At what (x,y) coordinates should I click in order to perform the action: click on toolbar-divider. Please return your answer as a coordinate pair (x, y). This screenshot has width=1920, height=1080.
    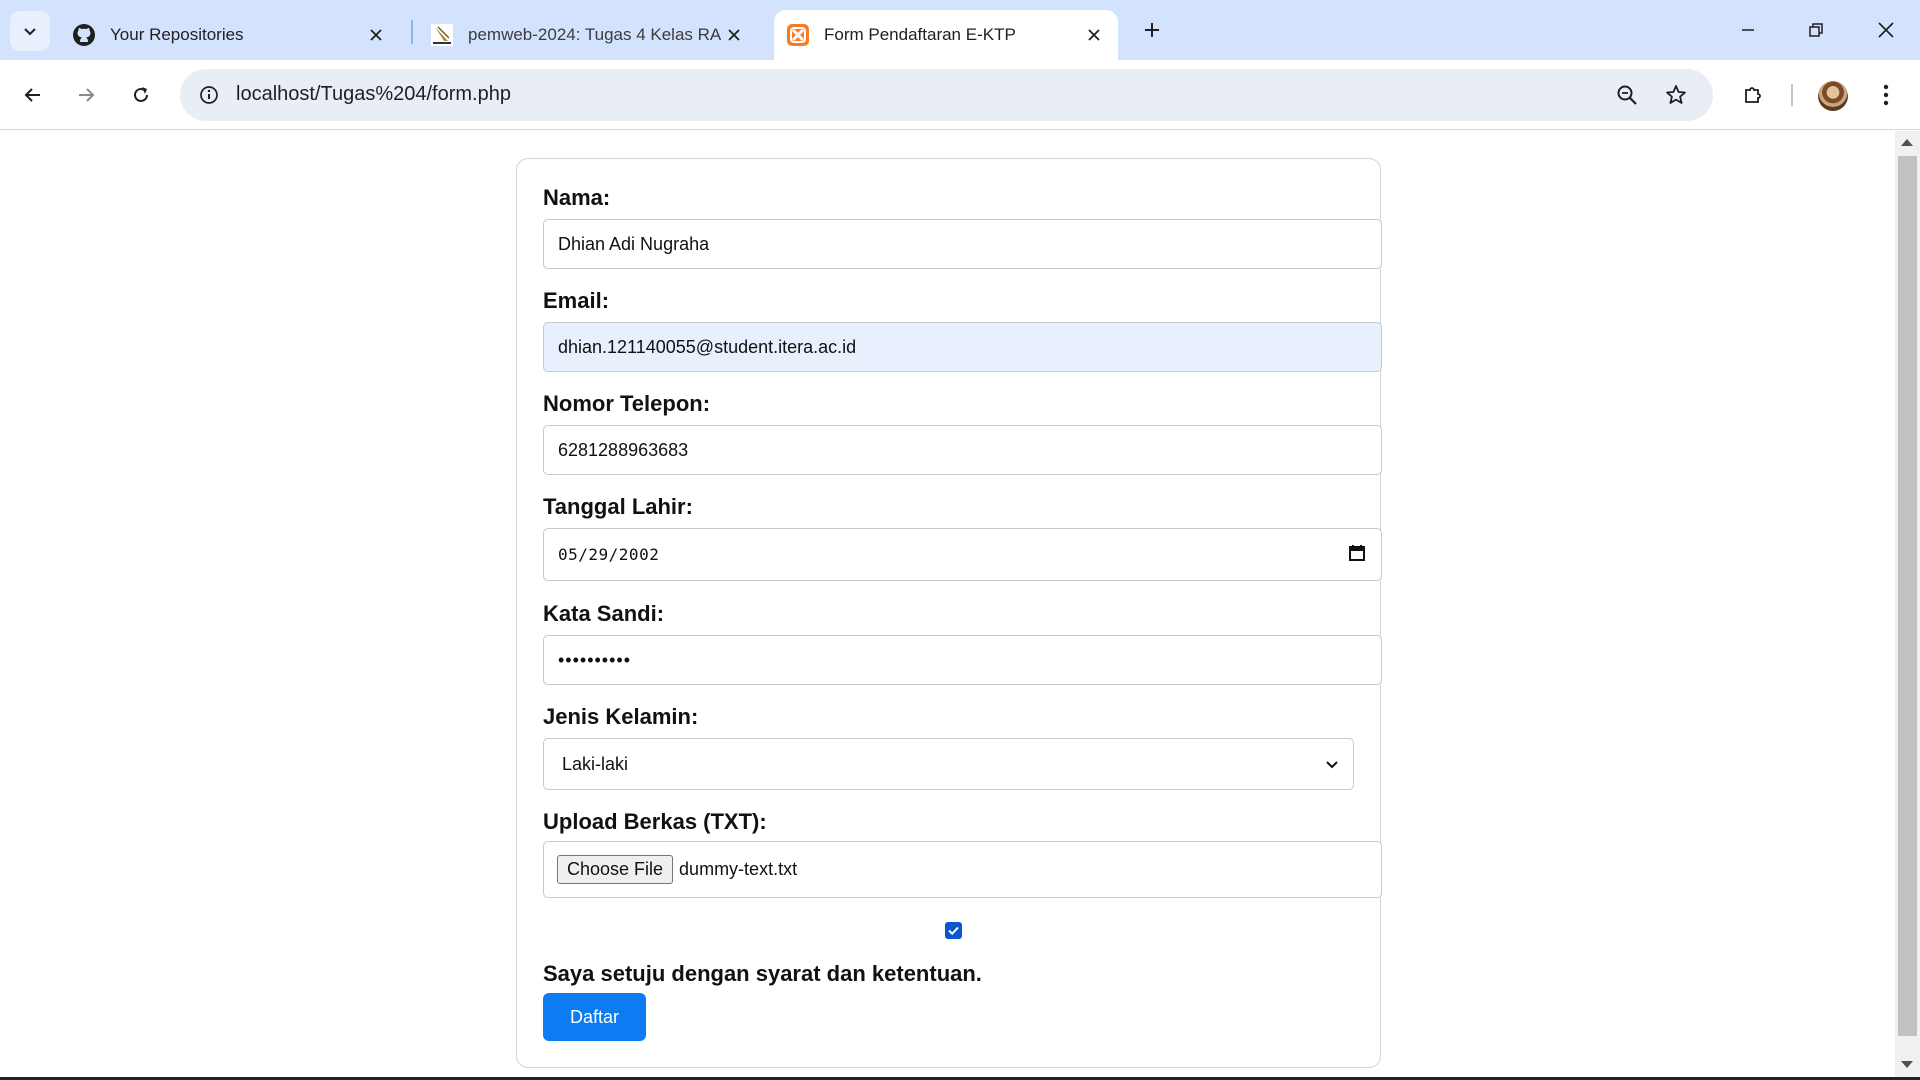
    Looking at the image, I should click on (1792, 95).